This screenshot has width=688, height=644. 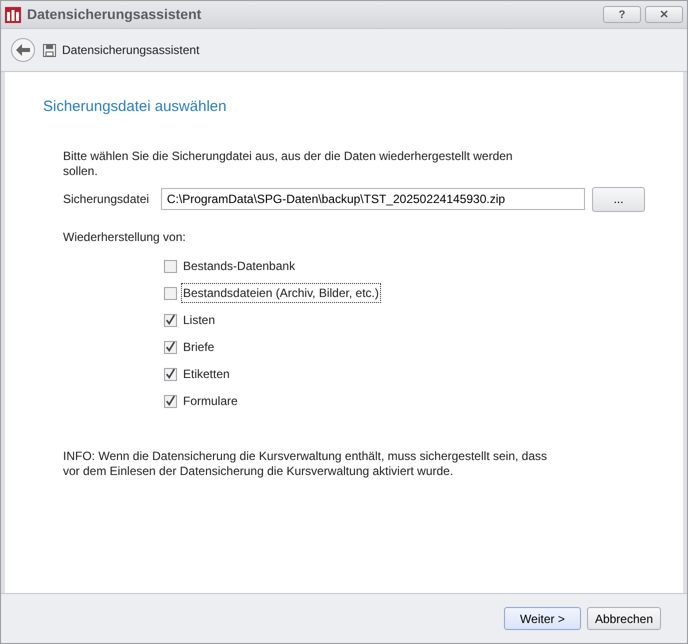 I want to click on title-bar-button: ✕, so click(x=664, y=14).